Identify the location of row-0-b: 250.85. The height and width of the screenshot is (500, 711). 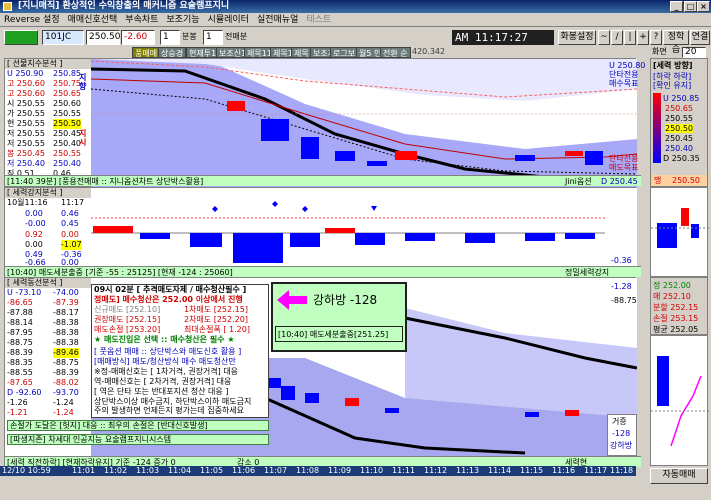
(67, 73).